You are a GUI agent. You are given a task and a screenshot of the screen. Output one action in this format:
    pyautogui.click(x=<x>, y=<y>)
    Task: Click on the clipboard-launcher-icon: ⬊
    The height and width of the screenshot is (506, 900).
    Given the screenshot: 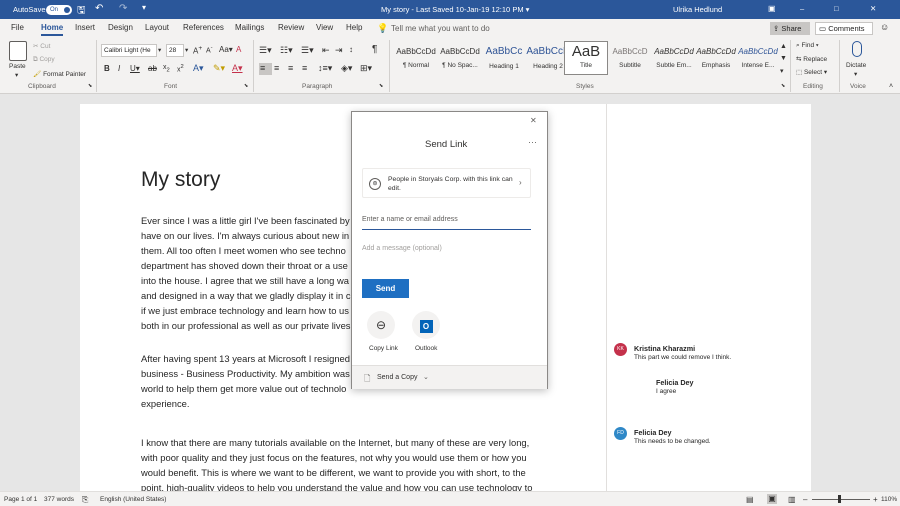 What is the action you would take?
    pyautogui.click(x=90, y=86)
    